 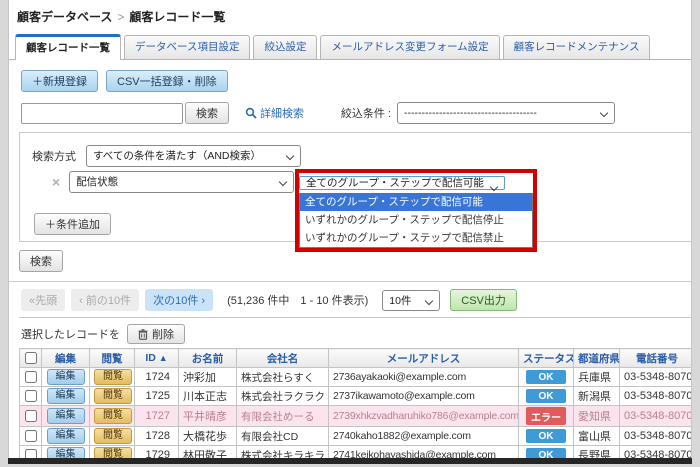 What do you see at coordinates (423, 436) in the screenshot?
I see `row-email: 2740kaho1882@example.com` at bounding box center [423, 436].